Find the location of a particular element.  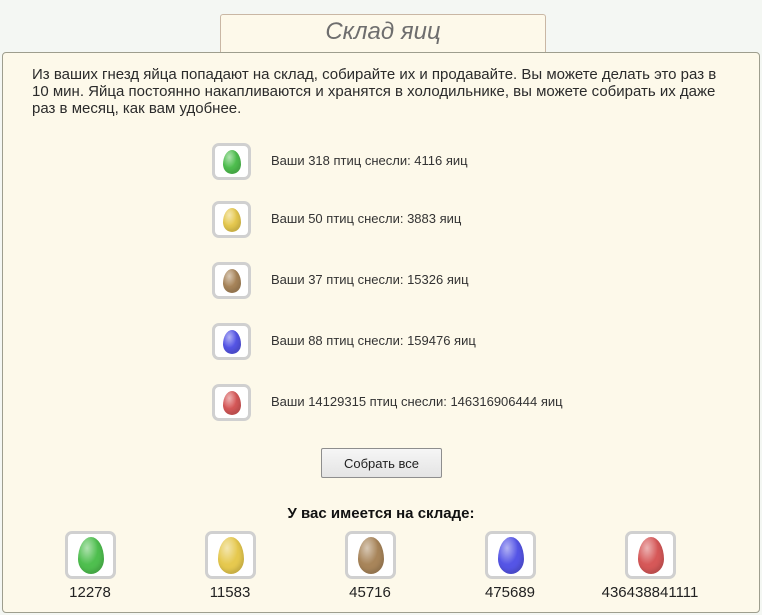

collect-all-button: Собрать все is located at coordinates (381, 463).